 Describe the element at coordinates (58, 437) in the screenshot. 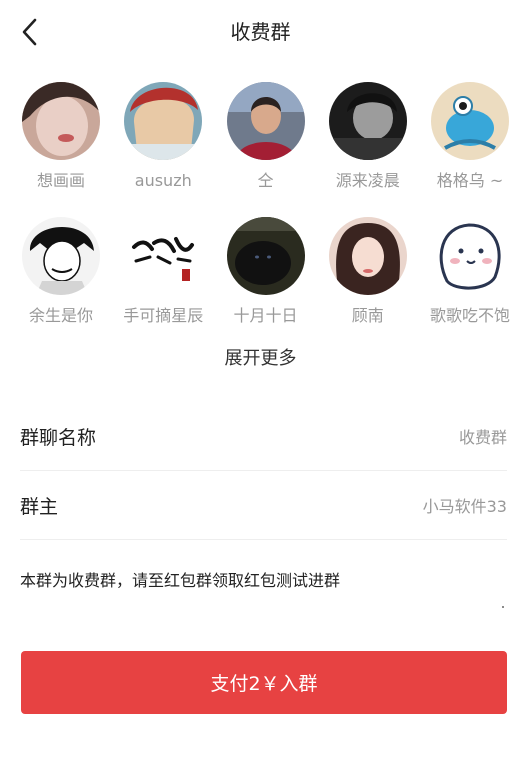

I see `group-name-label: 群聊名称` at that location.